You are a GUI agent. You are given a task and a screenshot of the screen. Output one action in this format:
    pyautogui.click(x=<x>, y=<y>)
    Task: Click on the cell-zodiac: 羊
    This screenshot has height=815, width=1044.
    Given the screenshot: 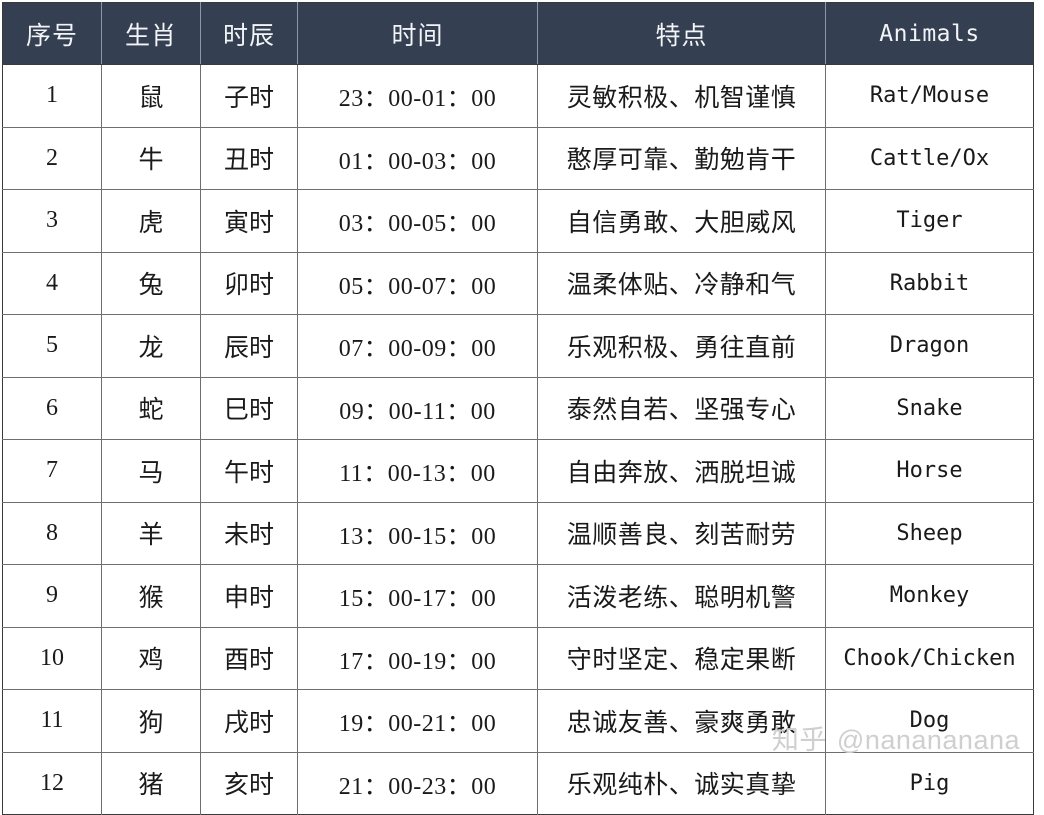 What is the action you would take?
    pyautogui.click(x=151, y=533)
    